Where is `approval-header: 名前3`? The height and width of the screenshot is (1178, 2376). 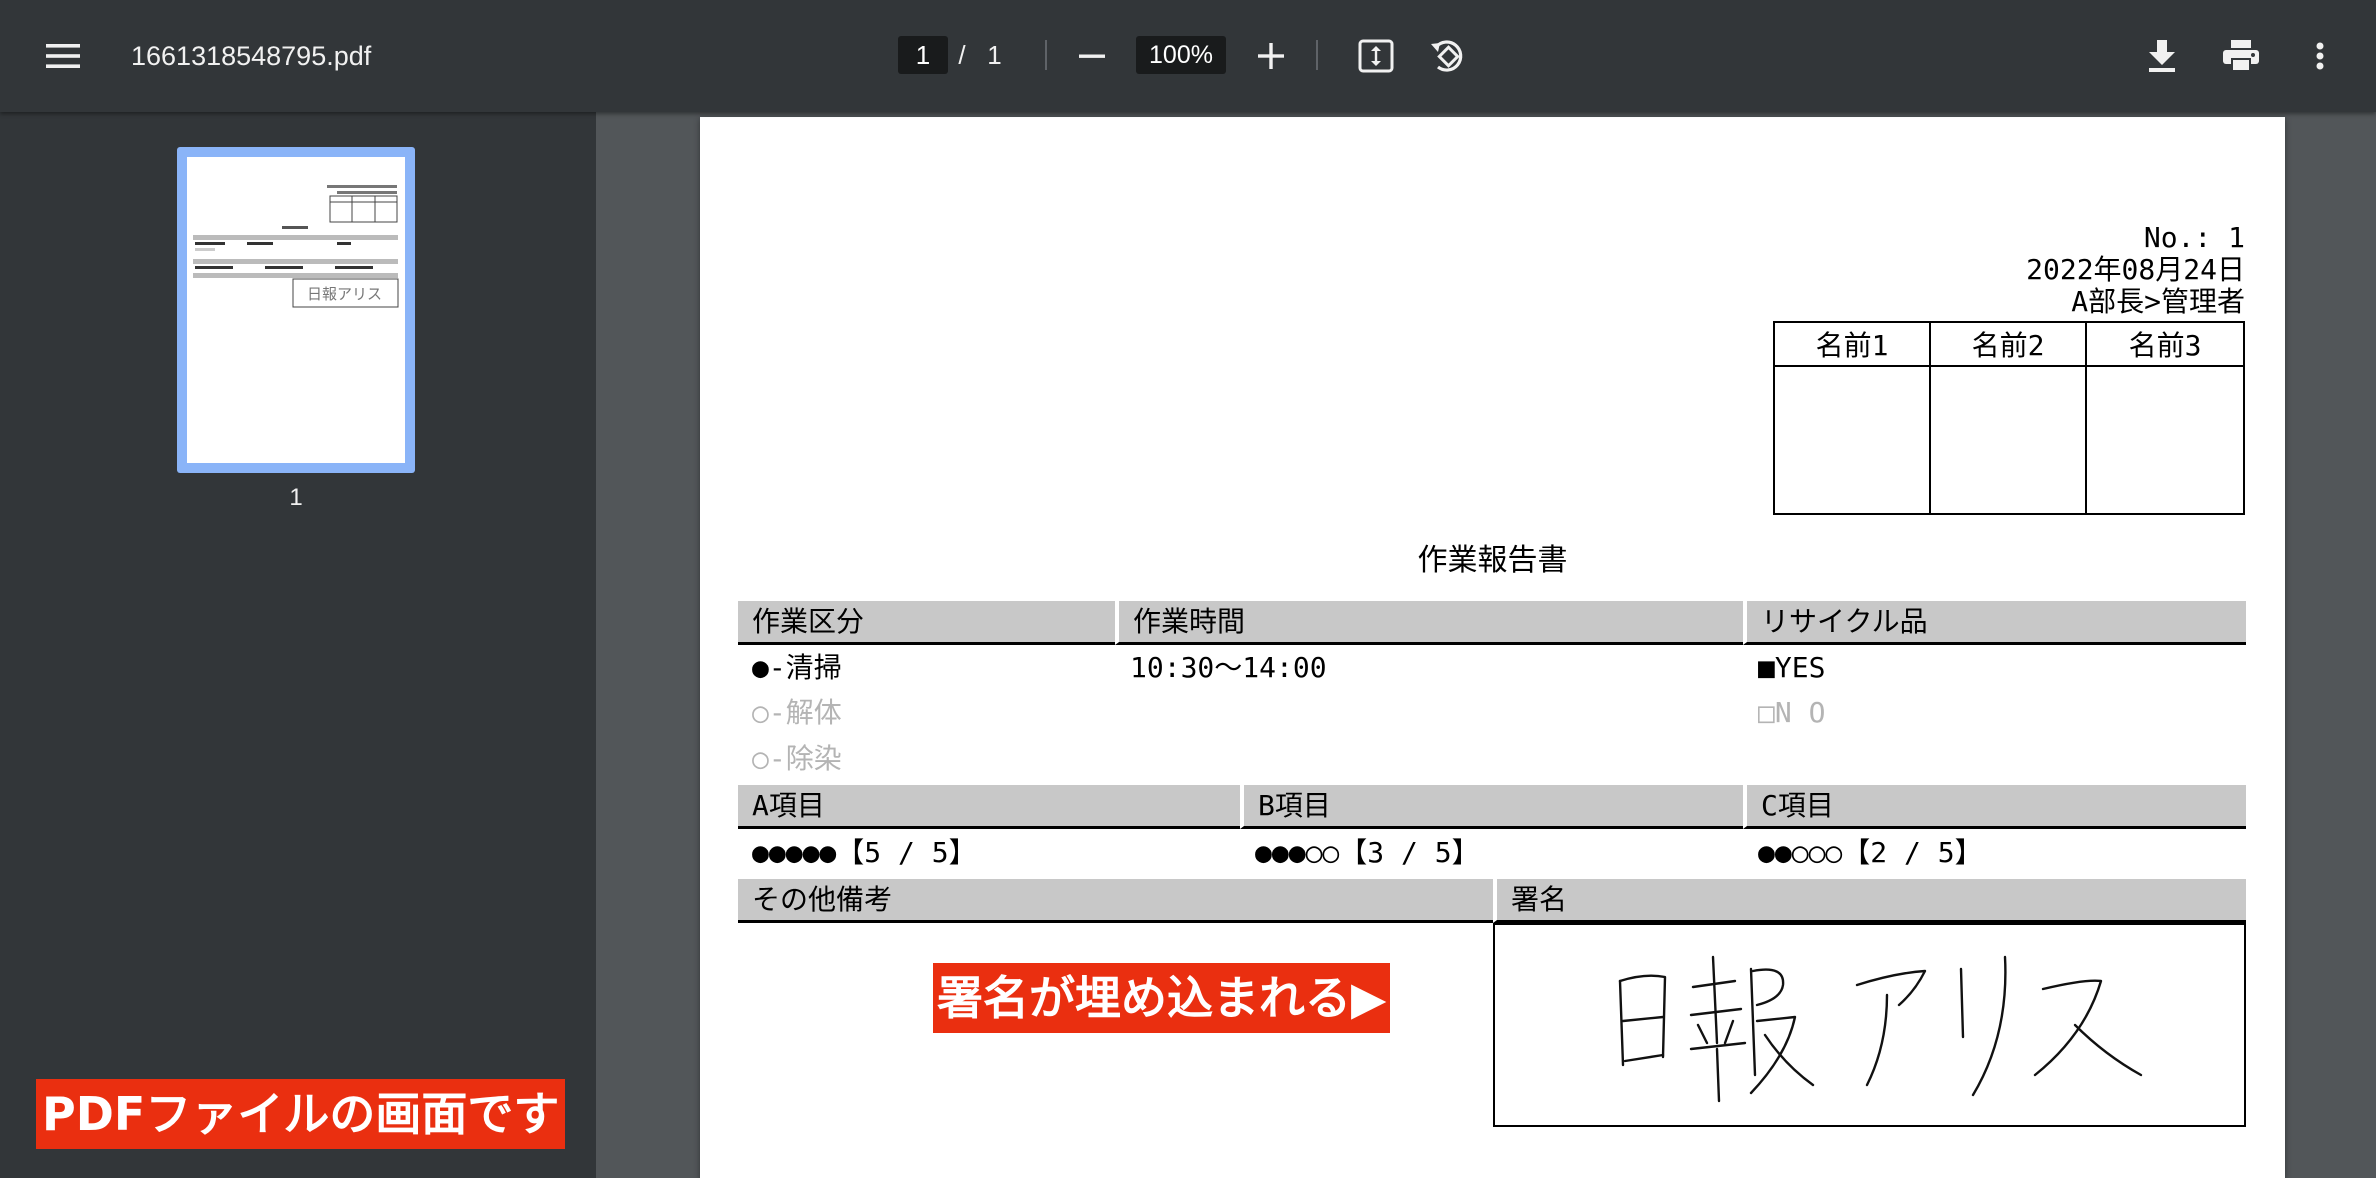
approval-header: 名前3 is located at coordinates (2165, 345).